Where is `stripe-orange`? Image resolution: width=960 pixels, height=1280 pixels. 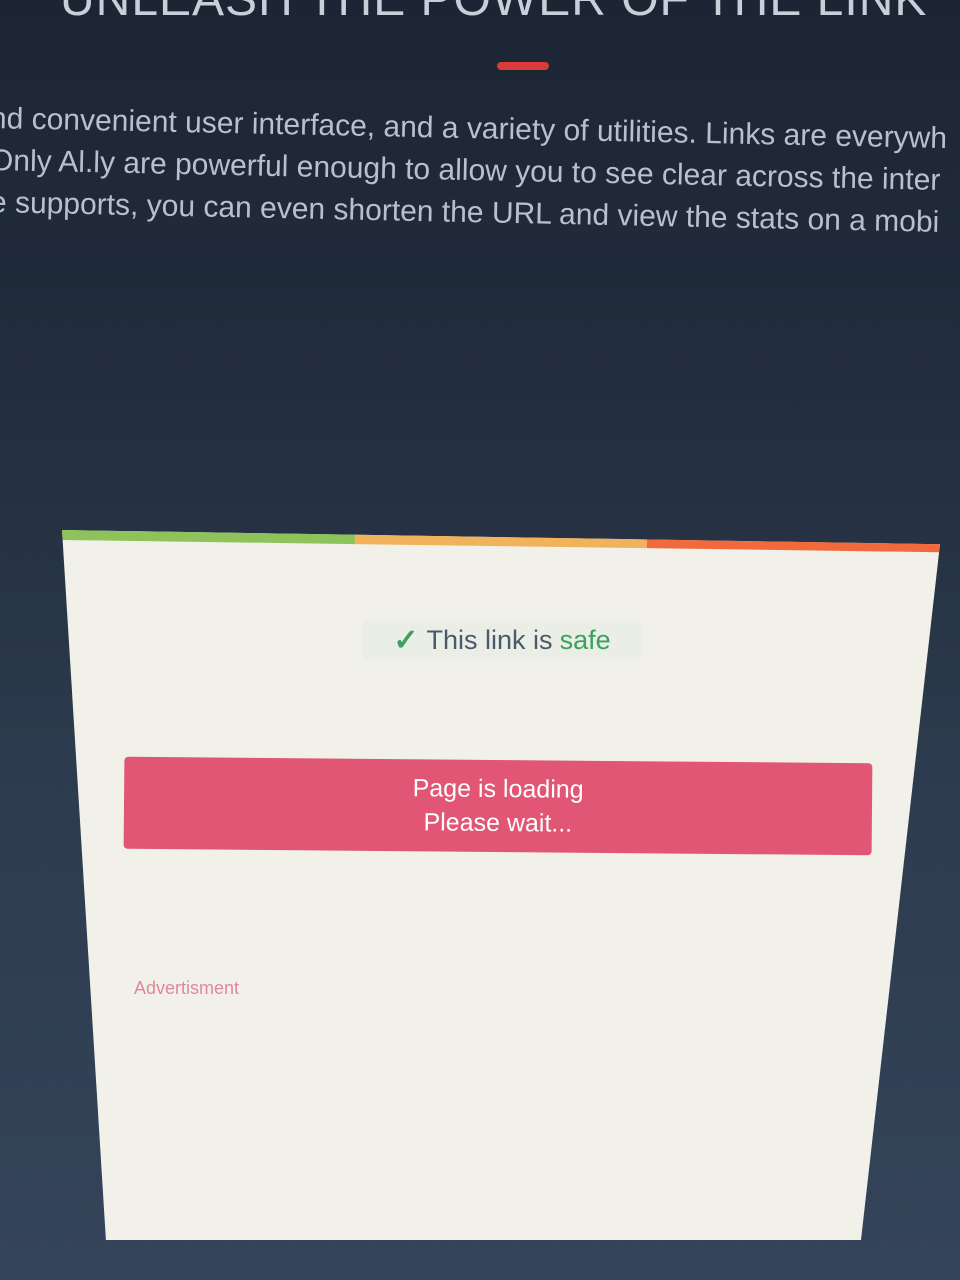
stripe-orange is located at coordinates (501, 541).